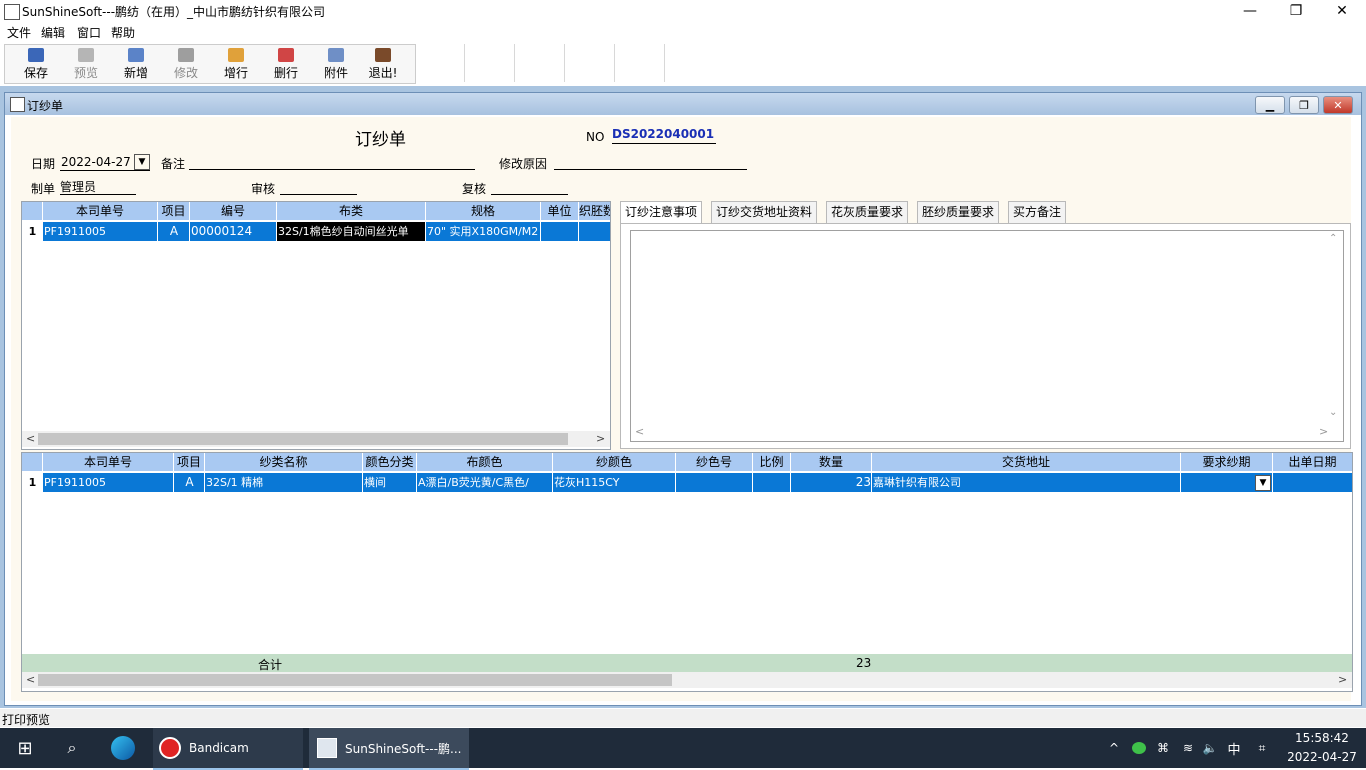  Describe the element at coordinates (831, 482) in the screenshot. I see `quantity-cell: 23` at that location.